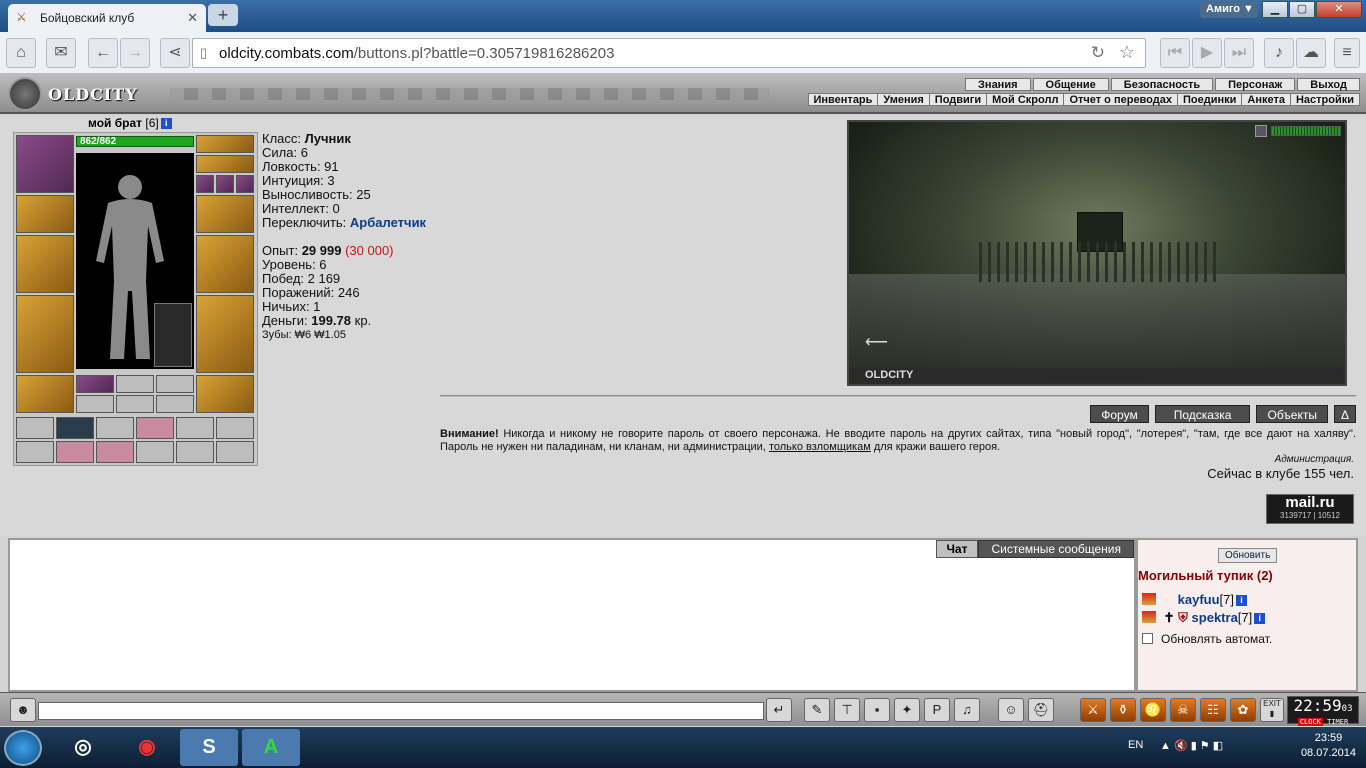 The width and height of the screenshot is (1366, 768). What do you see at coordinates (1121, 100) in the screenshot?
I see `submenu-transfers: Отчет о переводах` at bounding box center [1121, 100].